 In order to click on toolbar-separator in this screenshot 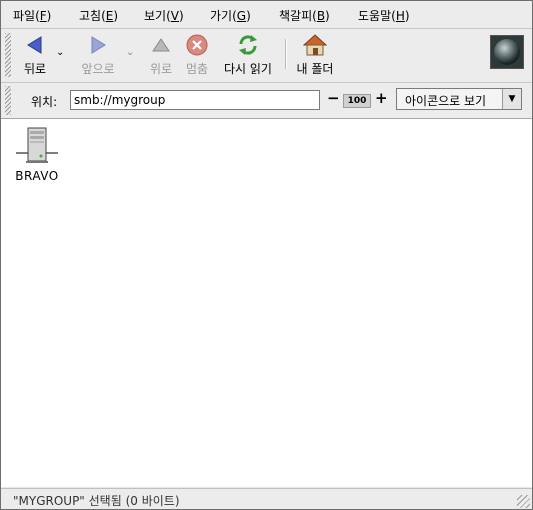, I will do `click(286, 54)`.